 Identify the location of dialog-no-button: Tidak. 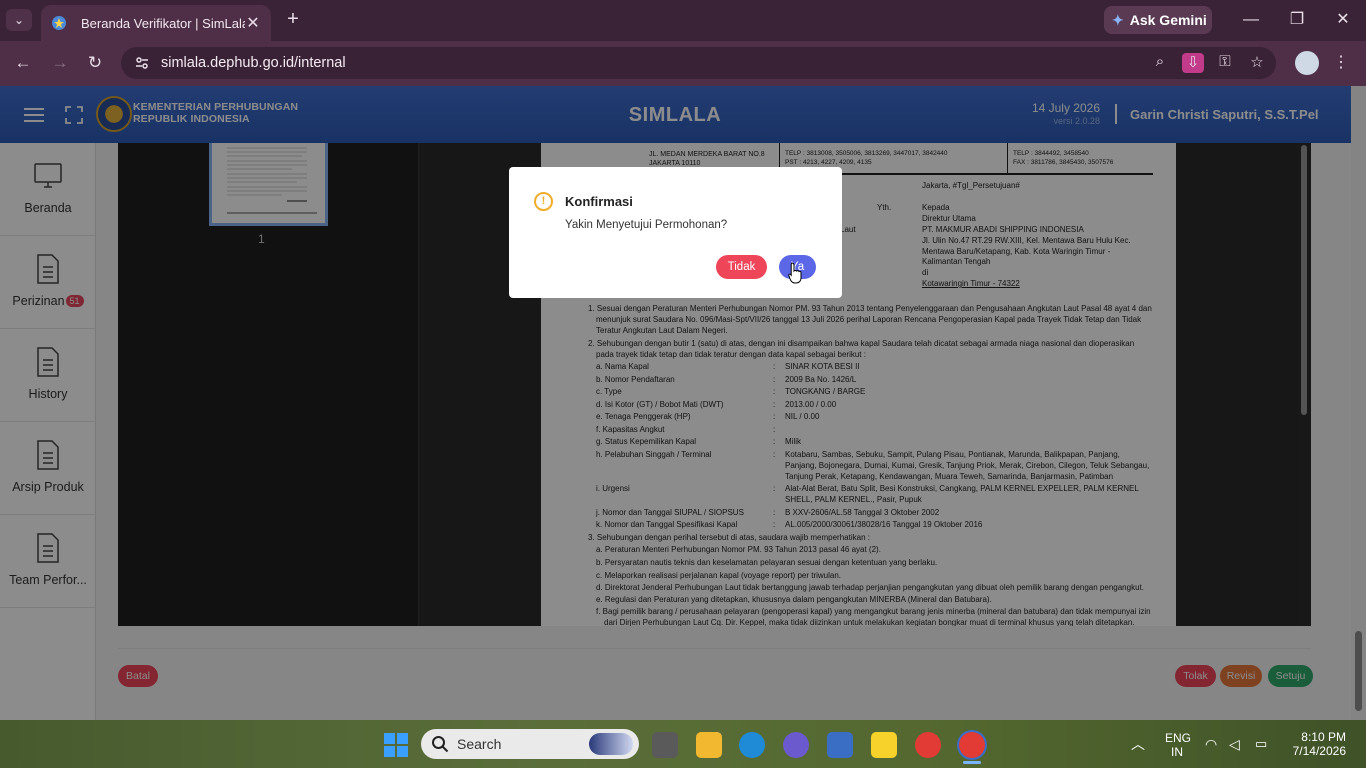
(741, 267).